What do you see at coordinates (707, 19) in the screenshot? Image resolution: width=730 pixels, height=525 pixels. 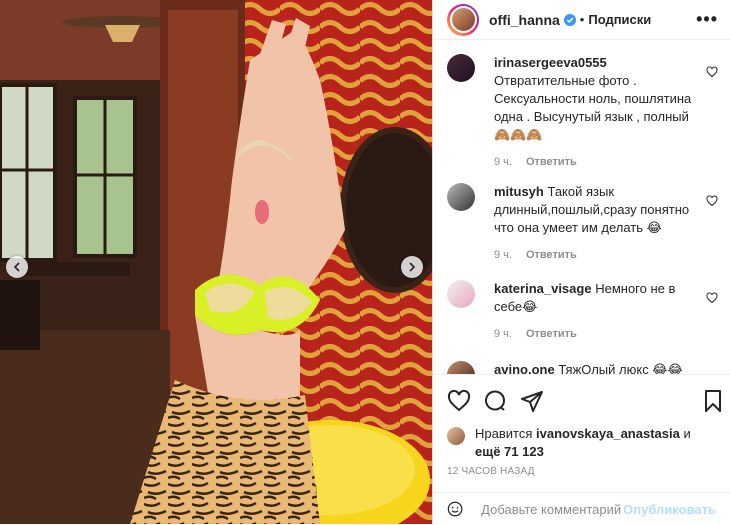 I see `more-options-icon: •••` at bounding box center [707, 19].